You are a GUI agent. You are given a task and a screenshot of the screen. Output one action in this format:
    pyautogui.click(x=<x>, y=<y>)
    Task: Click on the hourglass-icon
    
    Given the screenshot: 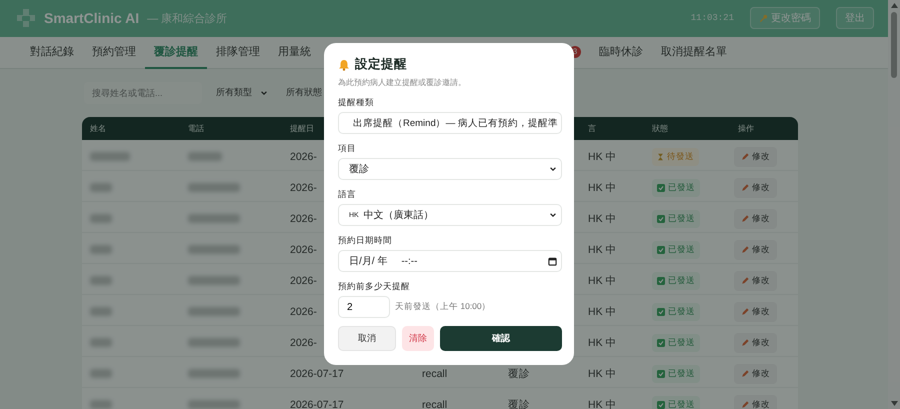 What is the action you would take?
    pyautogui.click(x=660, y=156)
    